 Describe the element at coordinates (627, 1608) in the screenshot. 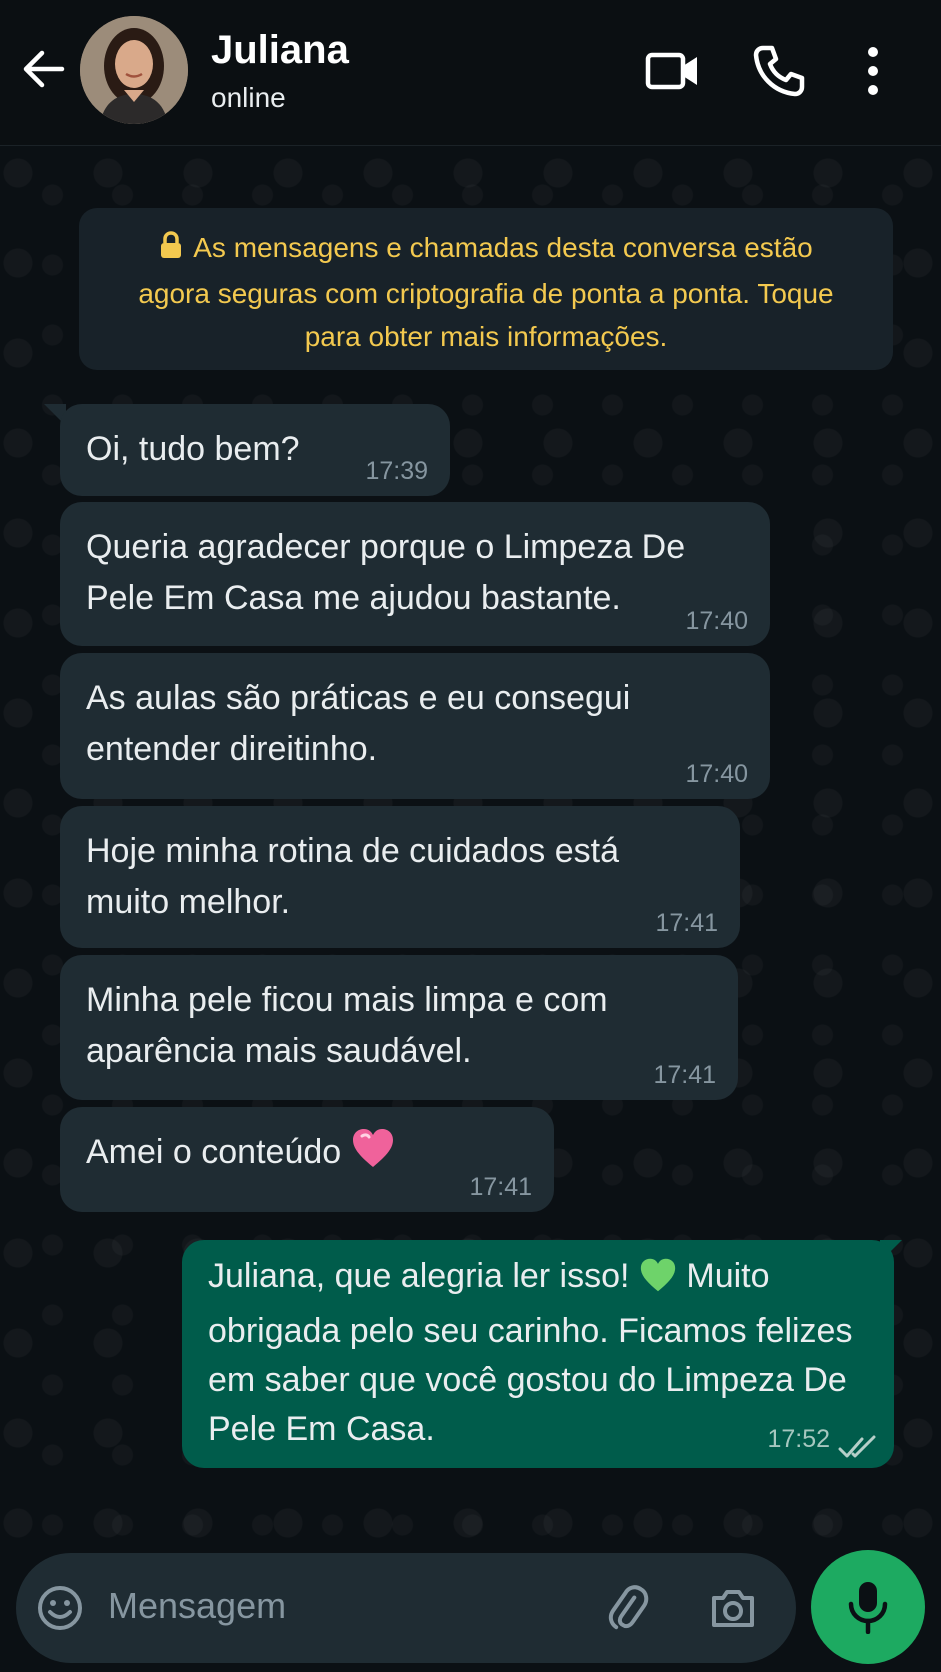

I see `attach-icon` at that location.